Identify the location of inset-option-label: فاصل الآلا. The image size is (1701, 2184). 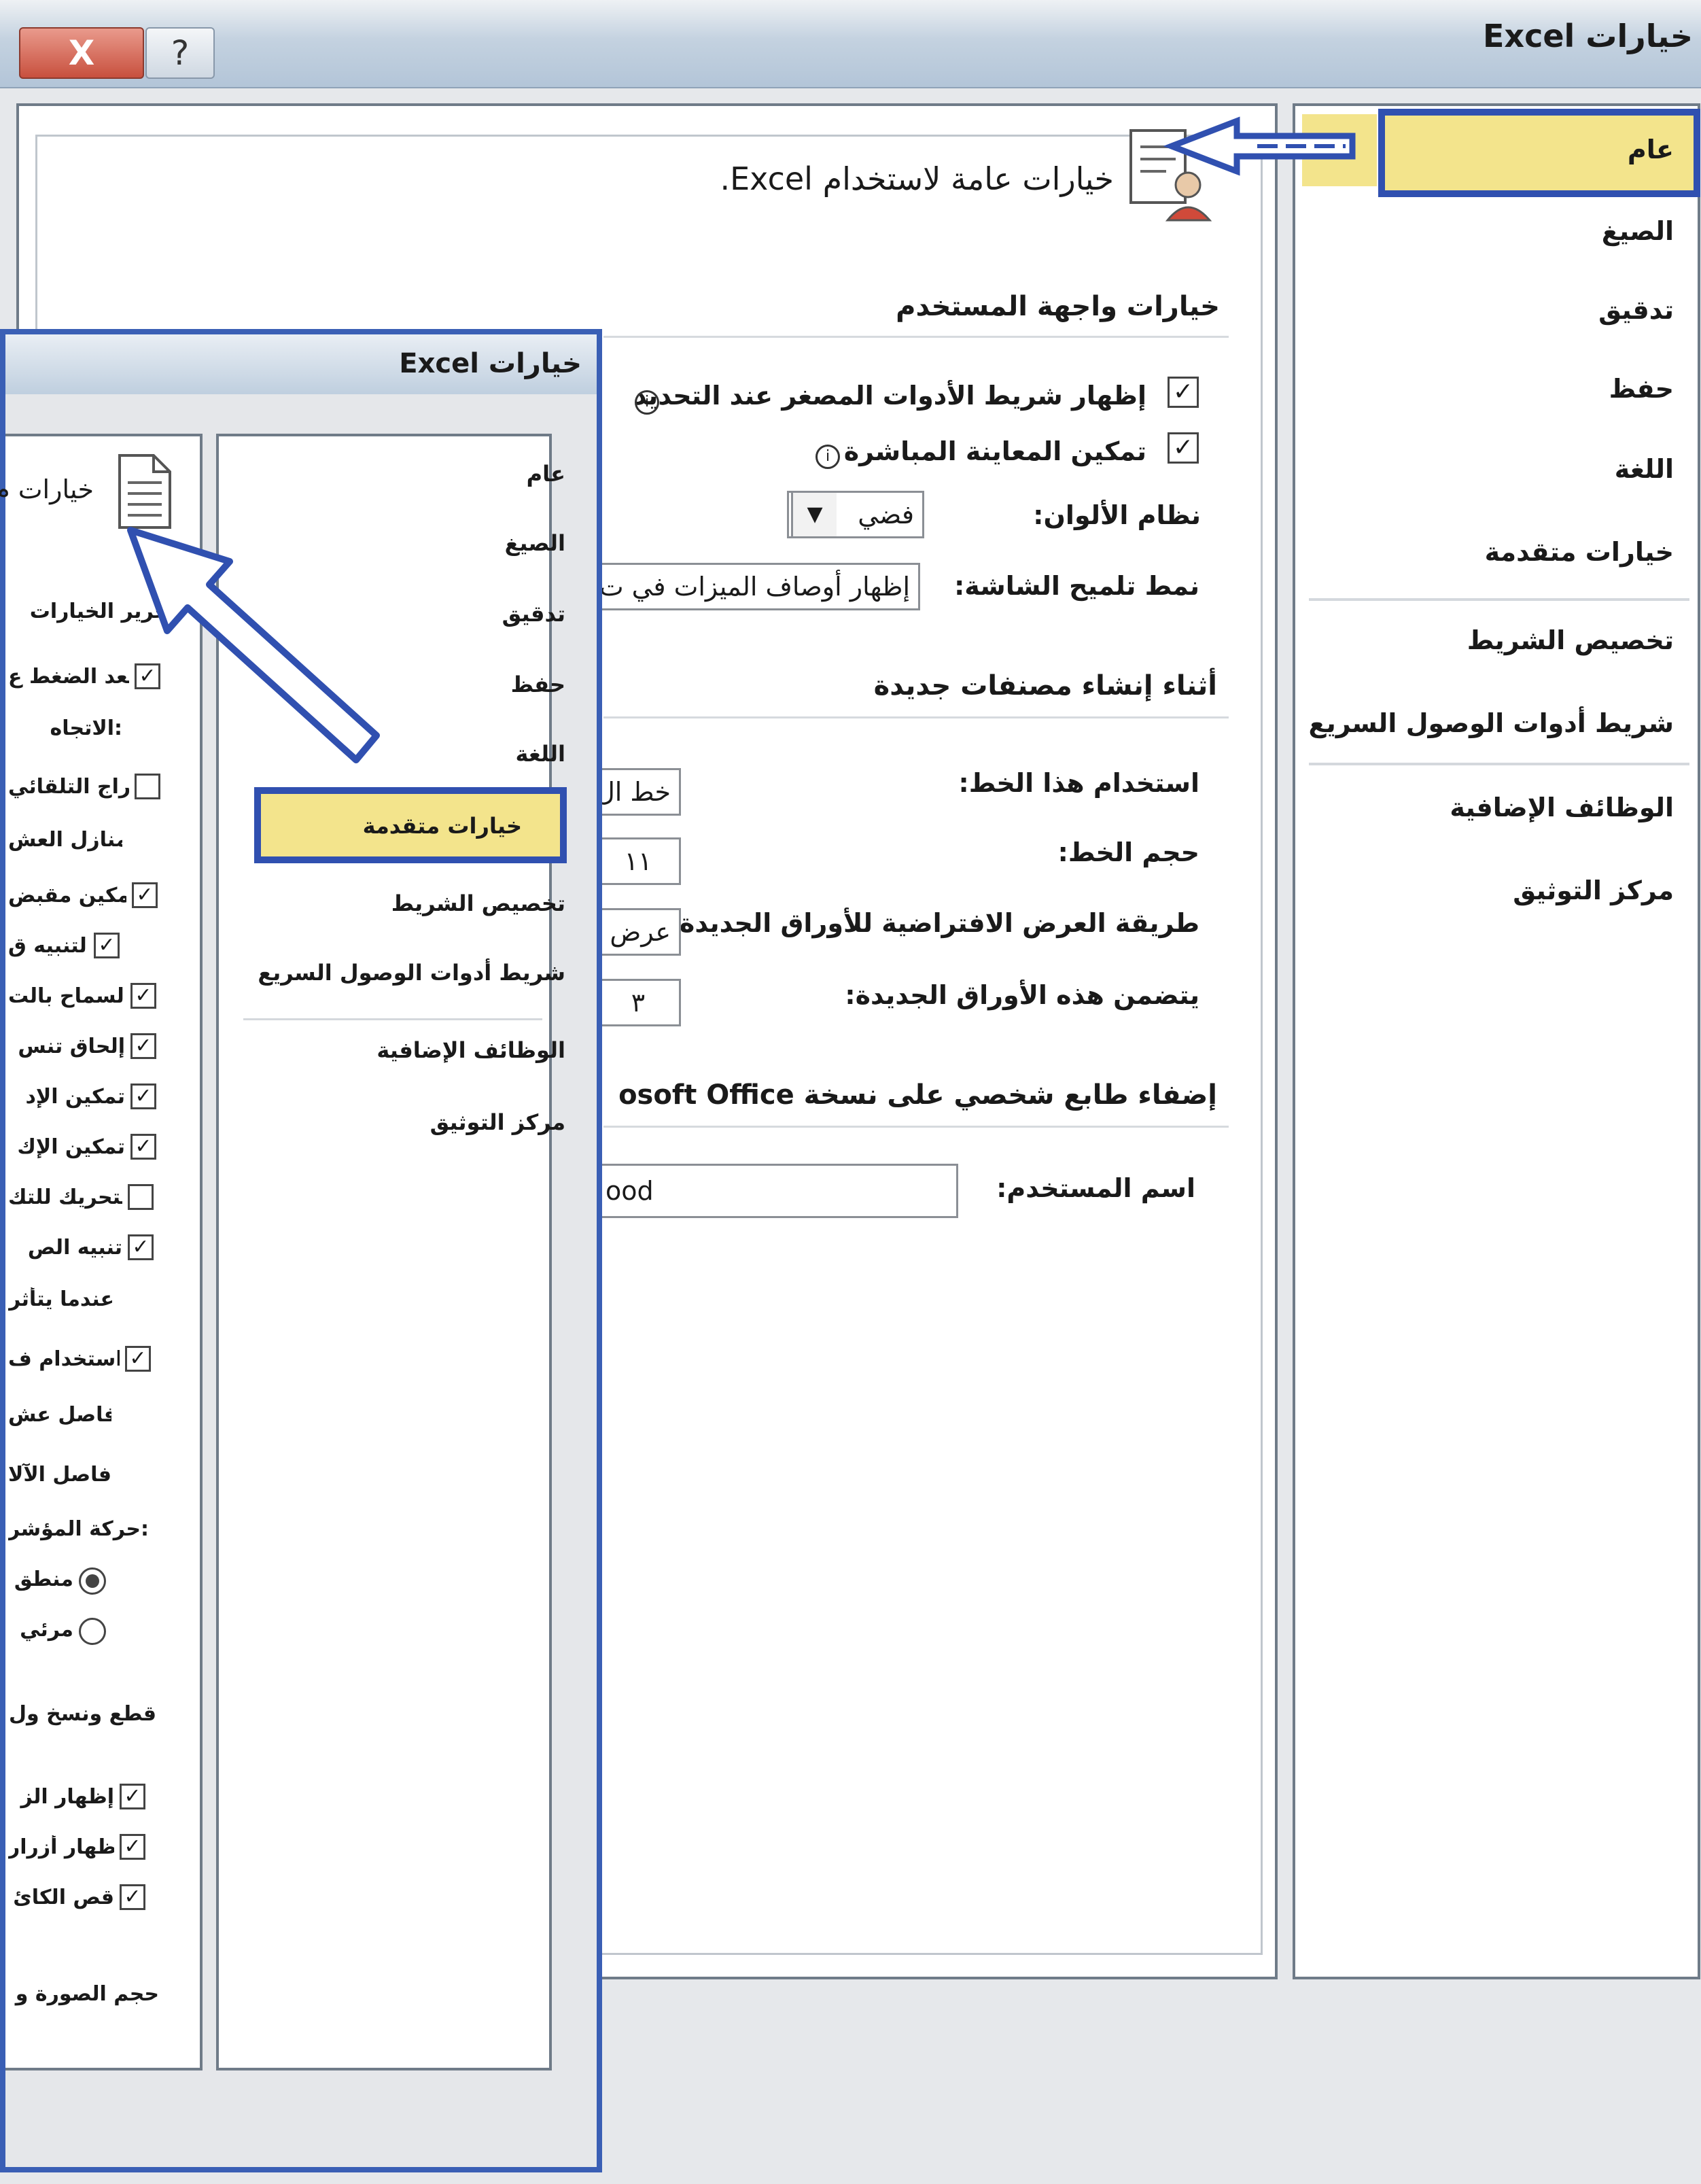
(59, 1475).